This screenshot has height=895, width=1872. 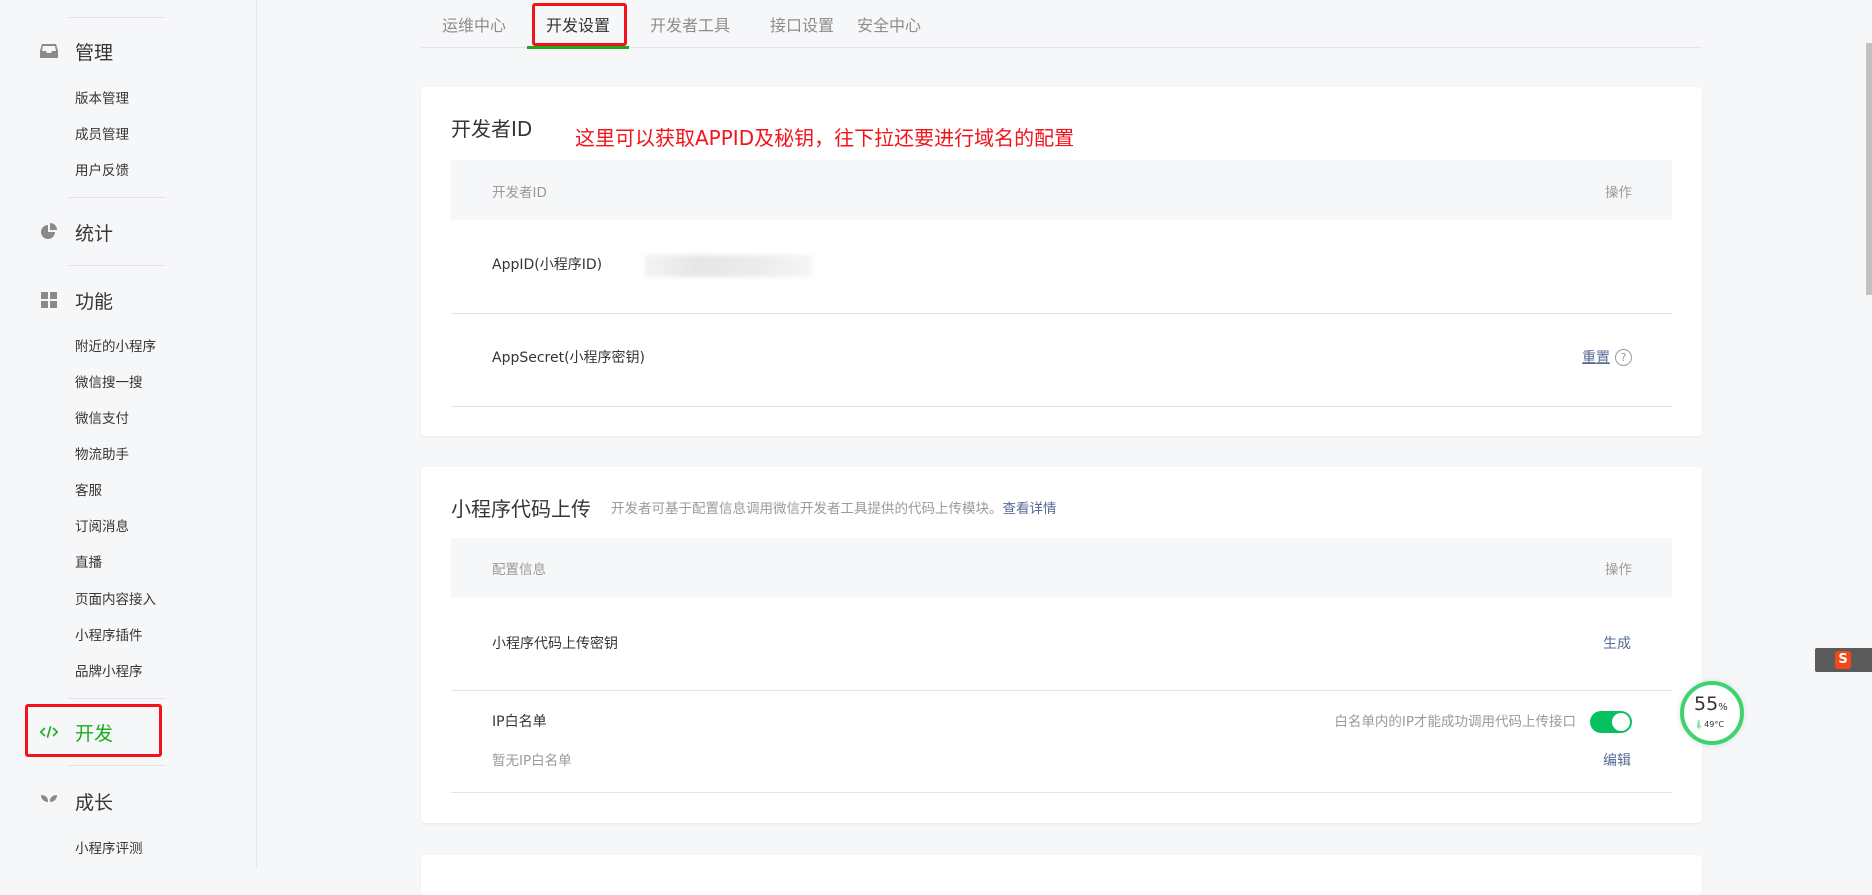 What do you see at coordinates (1061, 190) in the screenshot?
I see `table-header: 开发者ID 操作` at bounding box center [1061, 190].